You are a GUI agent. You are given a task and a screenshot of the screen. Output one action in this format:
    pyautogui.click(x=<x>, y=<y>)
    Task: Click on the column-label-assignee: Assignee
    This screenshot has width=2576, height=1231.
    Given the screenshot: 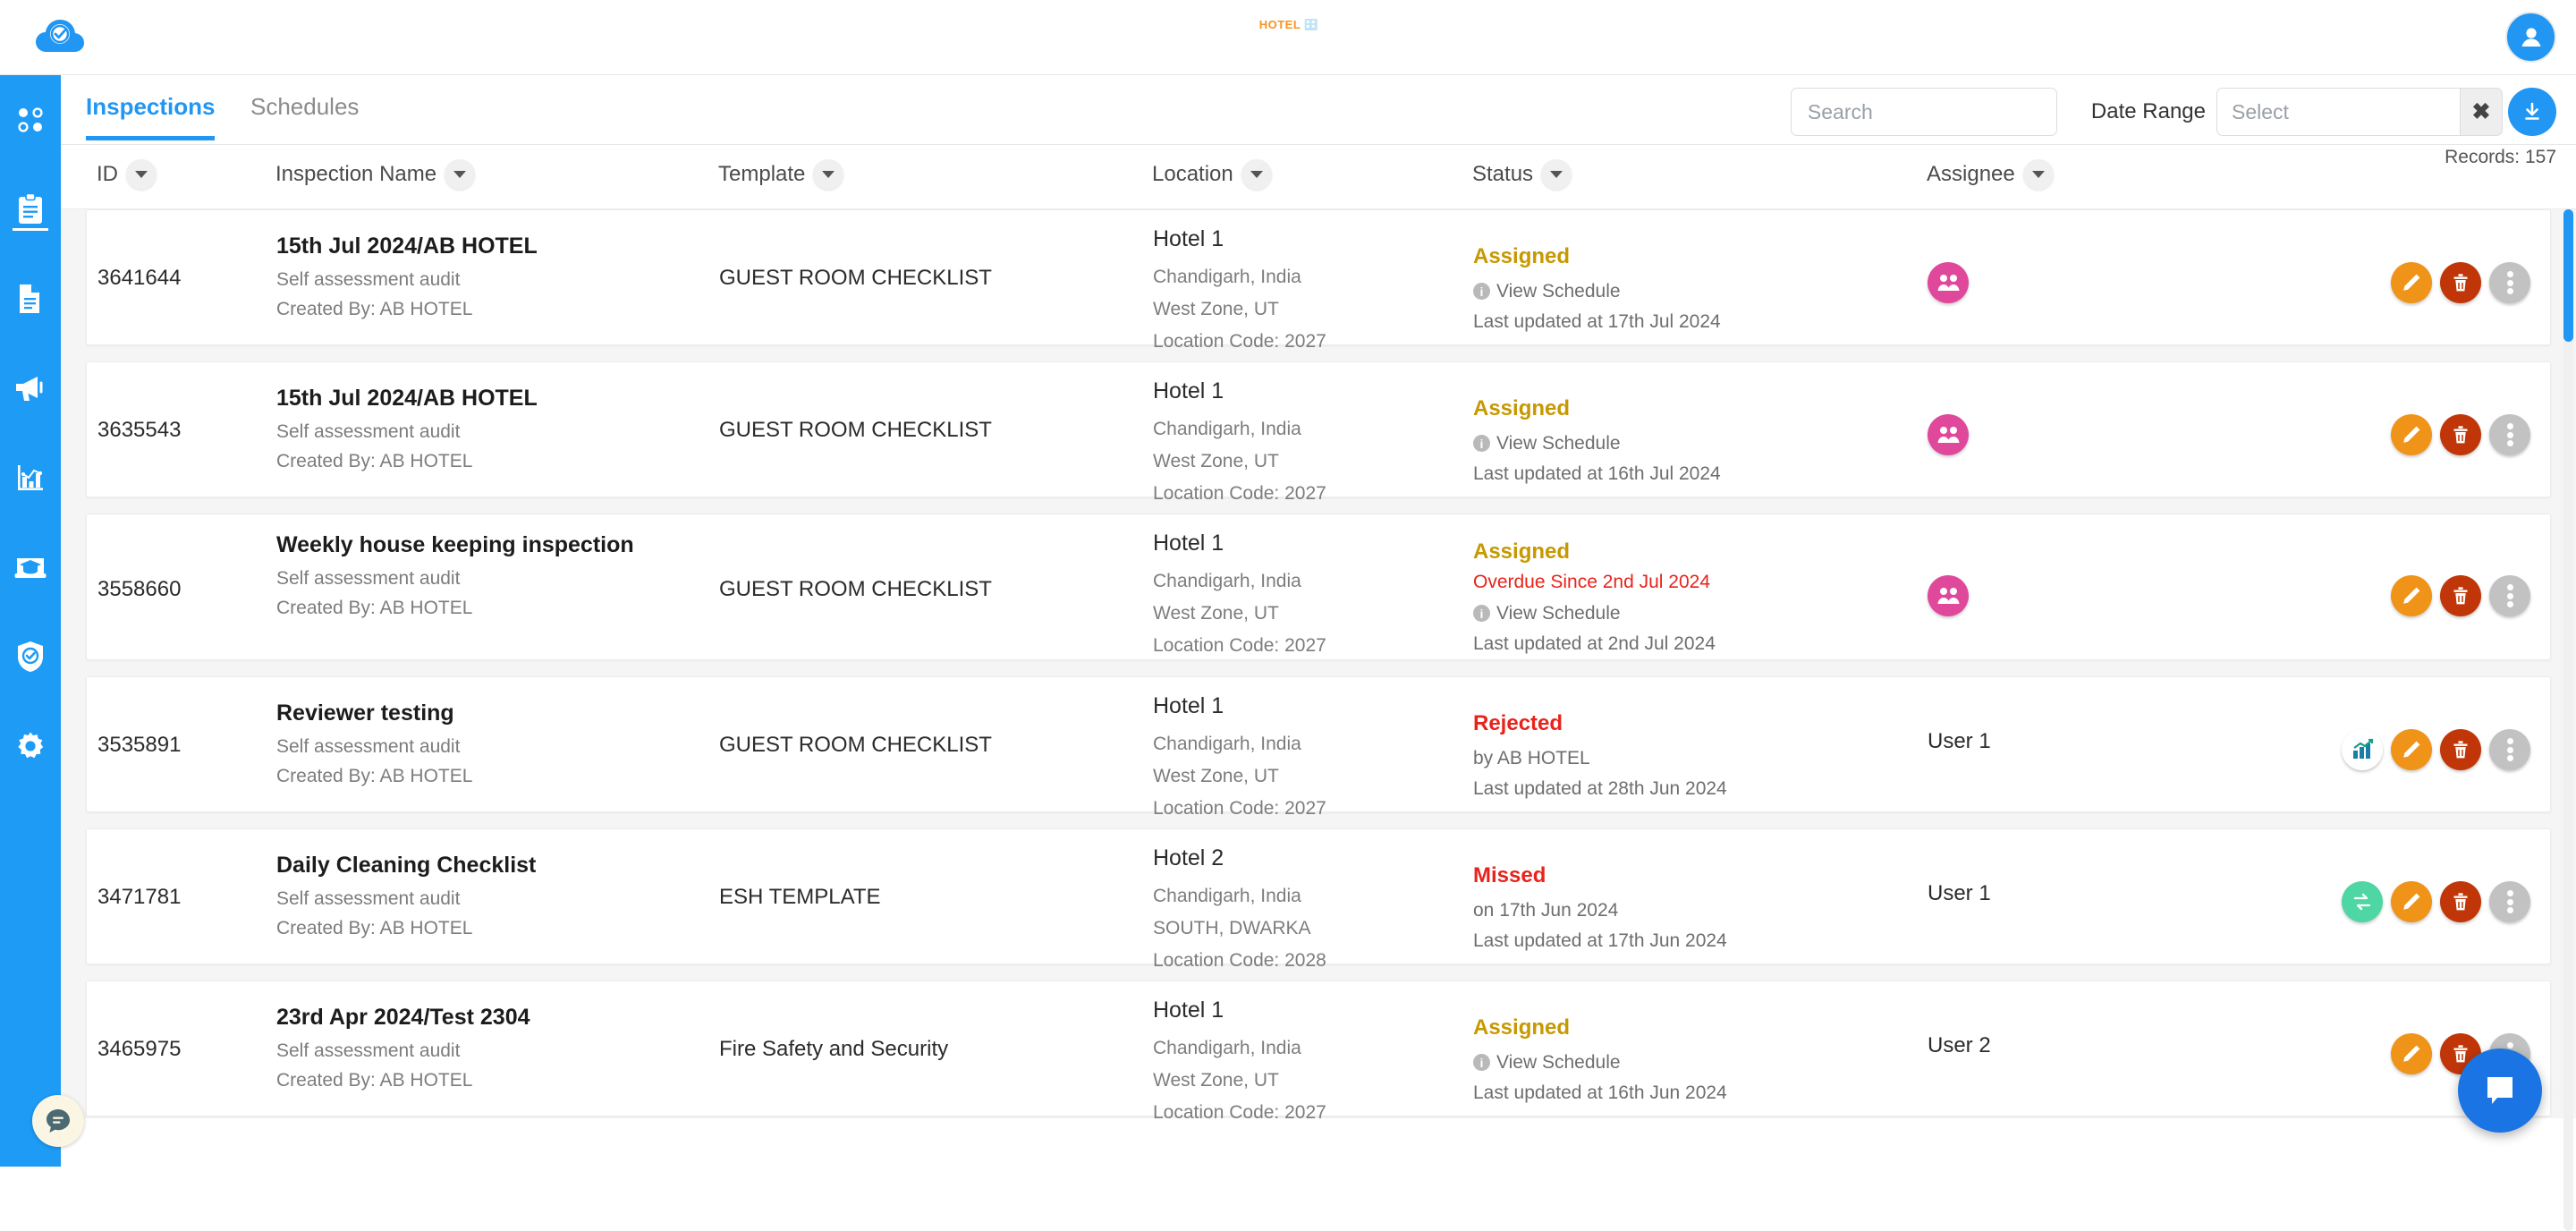 What is the action you would take?
    pyautogui.click(x=1971, y=174)
    